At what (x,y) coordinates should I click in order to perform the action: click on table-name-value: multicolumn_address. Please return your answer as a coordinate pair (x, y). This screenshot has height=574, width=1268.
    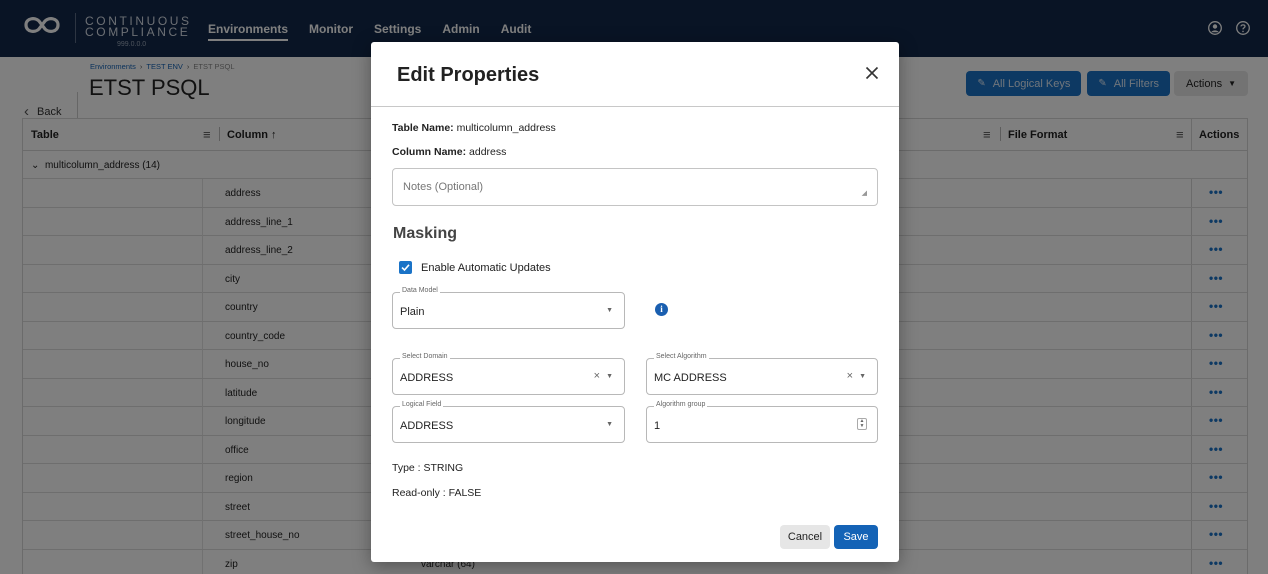
    Looking at the image, I should click on (506, 128).